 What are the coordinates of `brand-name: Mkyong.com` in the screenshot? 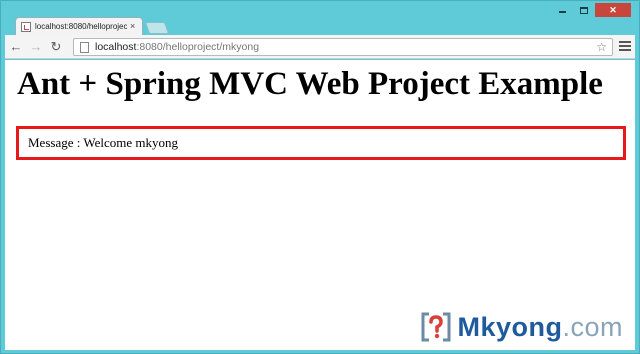 It's located at (540, 327).